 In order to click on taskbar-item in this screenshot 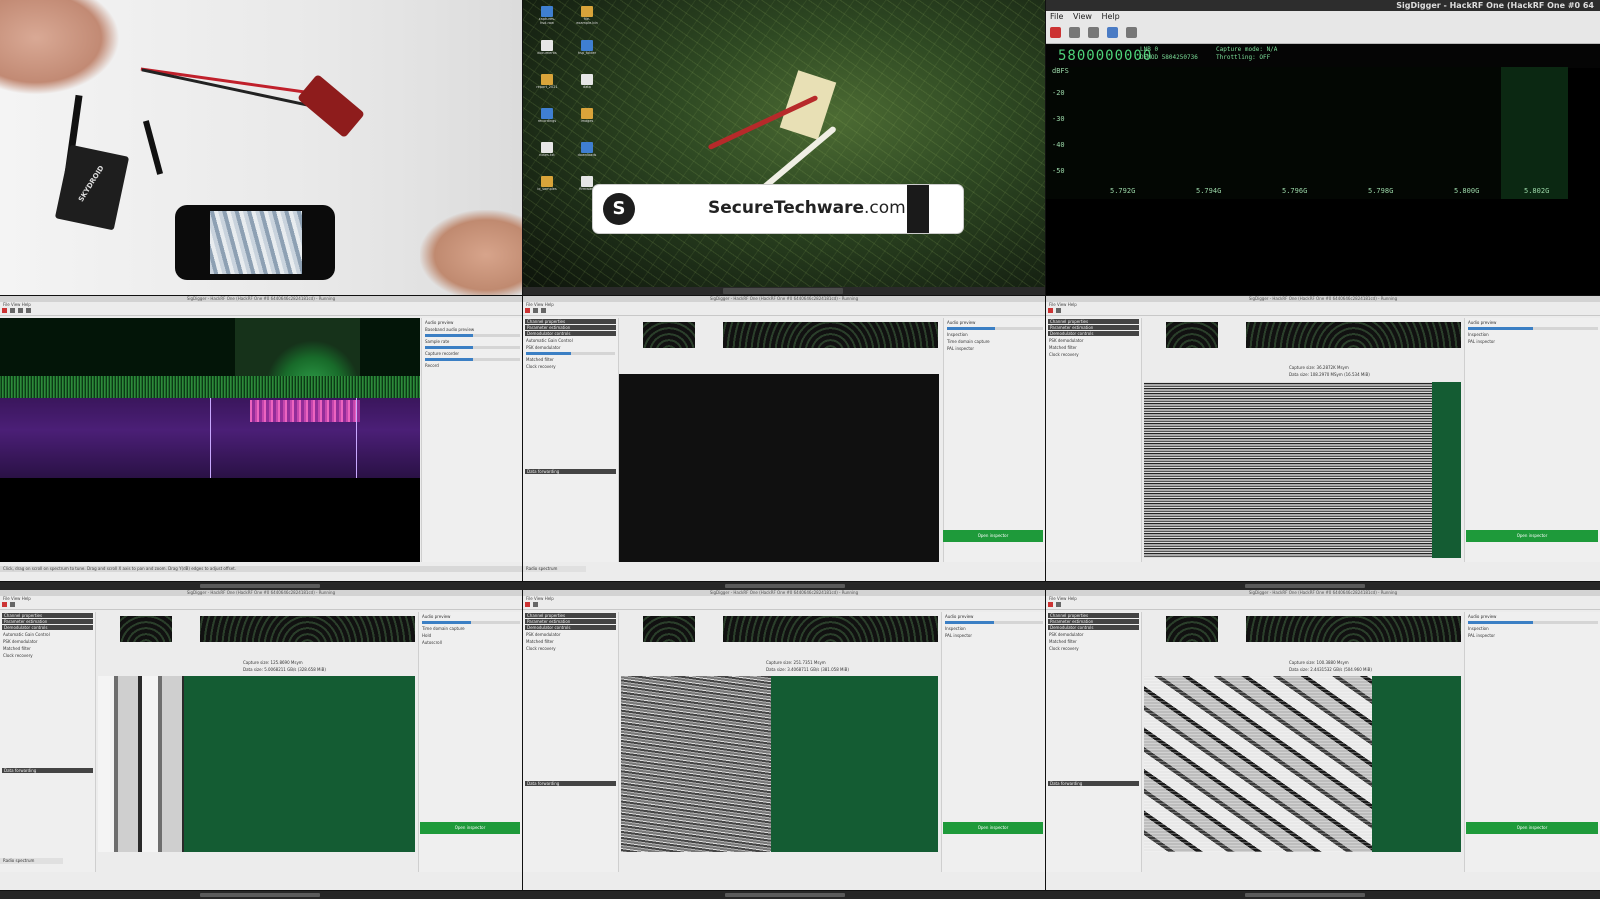, I will do `click(783, 291)`.